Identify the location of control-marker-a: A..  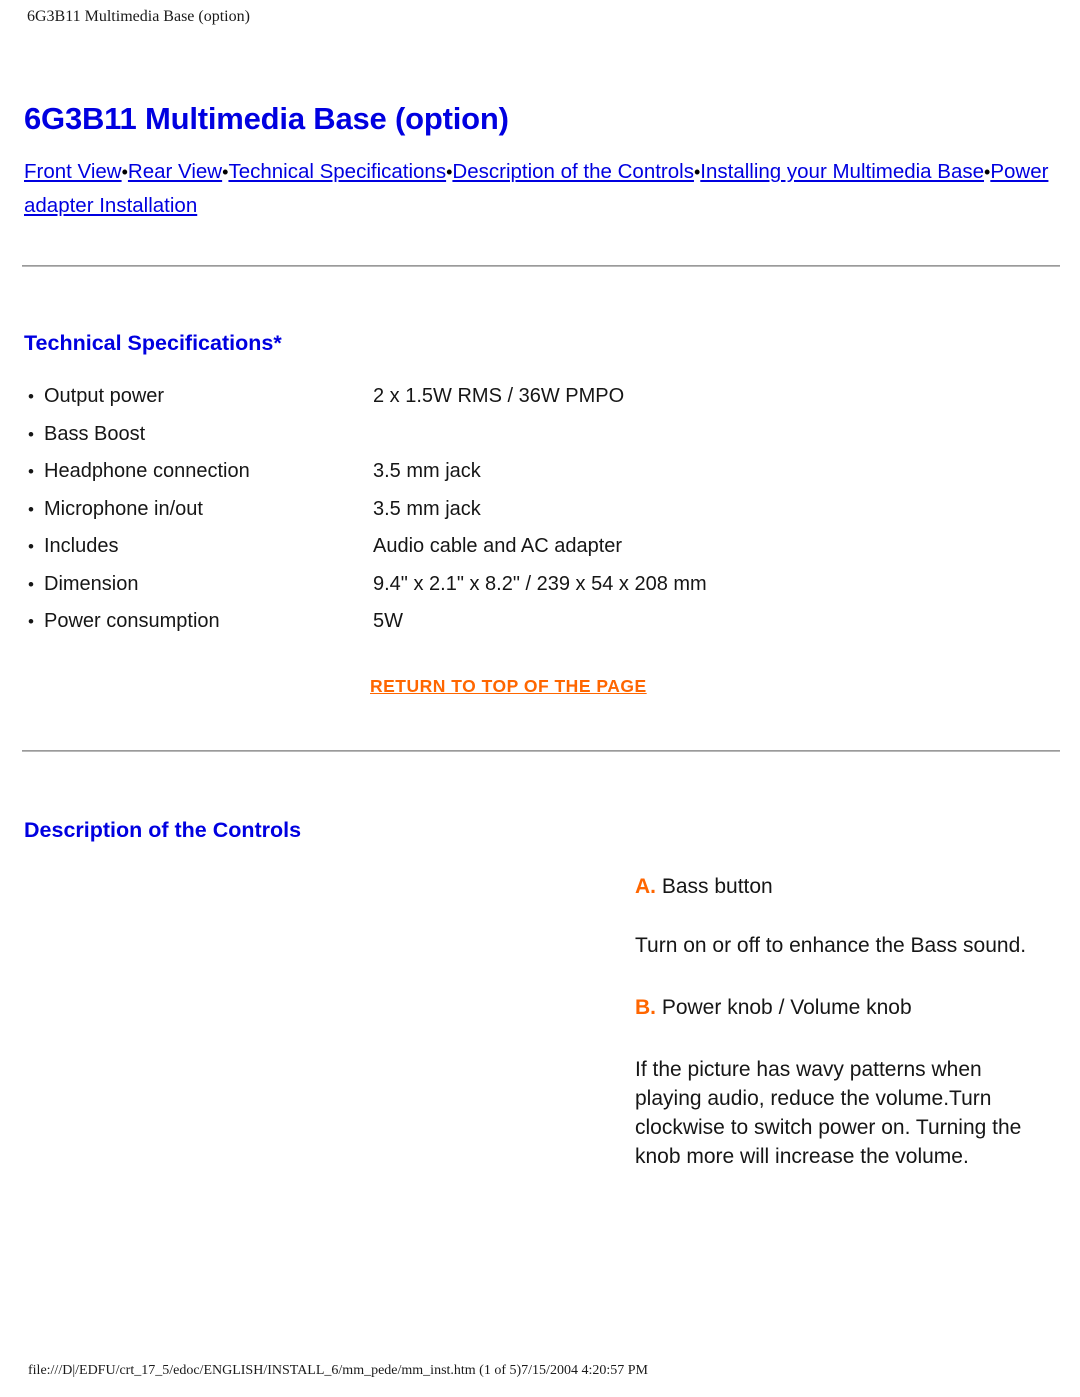
(645, 886).